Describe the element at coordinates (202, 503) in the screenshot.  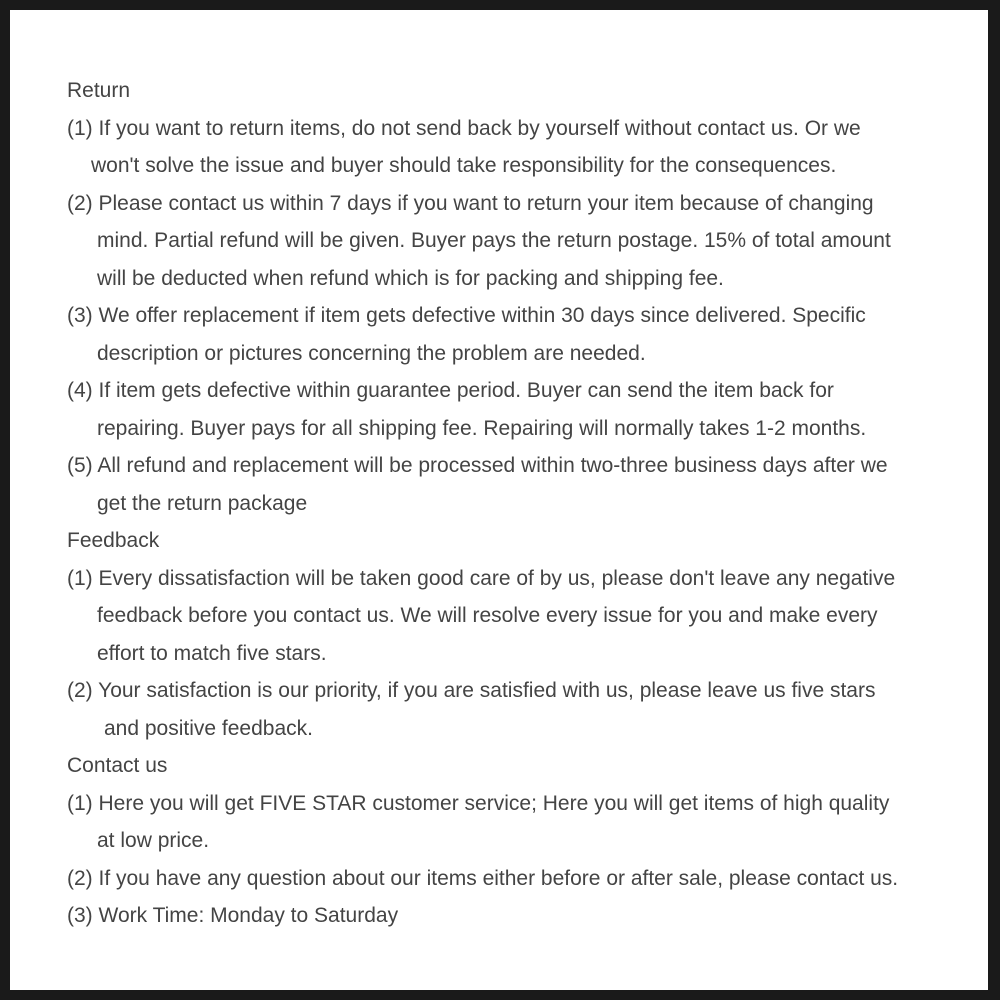
I see `policy-line: get the return package` at that location.